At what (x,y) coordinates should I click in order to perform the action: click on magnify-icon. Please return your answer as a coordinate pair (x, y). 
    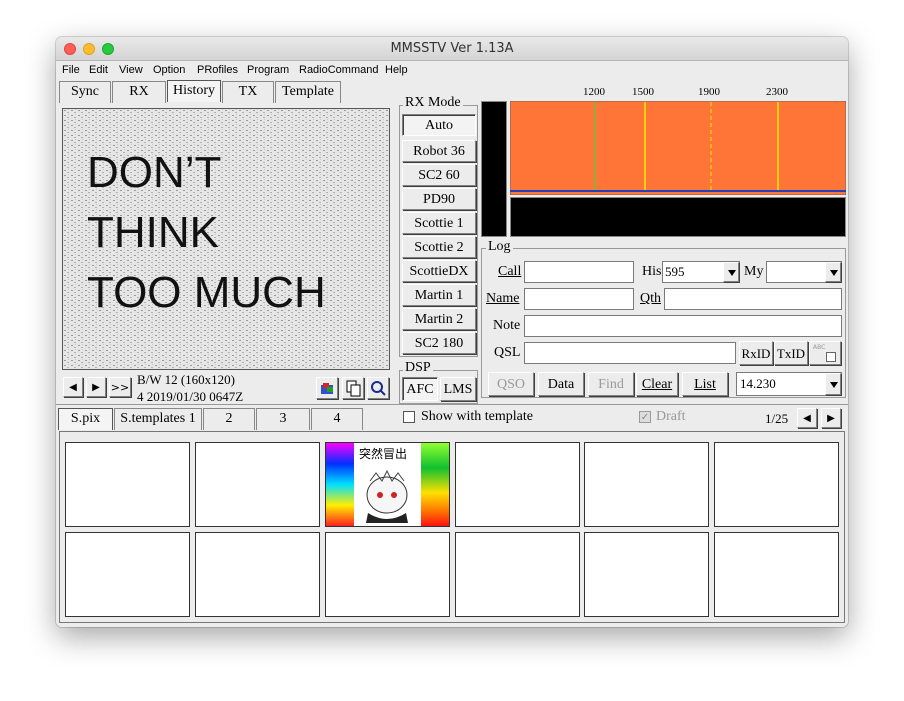
    Looking at the image, I should click on (378, 388).